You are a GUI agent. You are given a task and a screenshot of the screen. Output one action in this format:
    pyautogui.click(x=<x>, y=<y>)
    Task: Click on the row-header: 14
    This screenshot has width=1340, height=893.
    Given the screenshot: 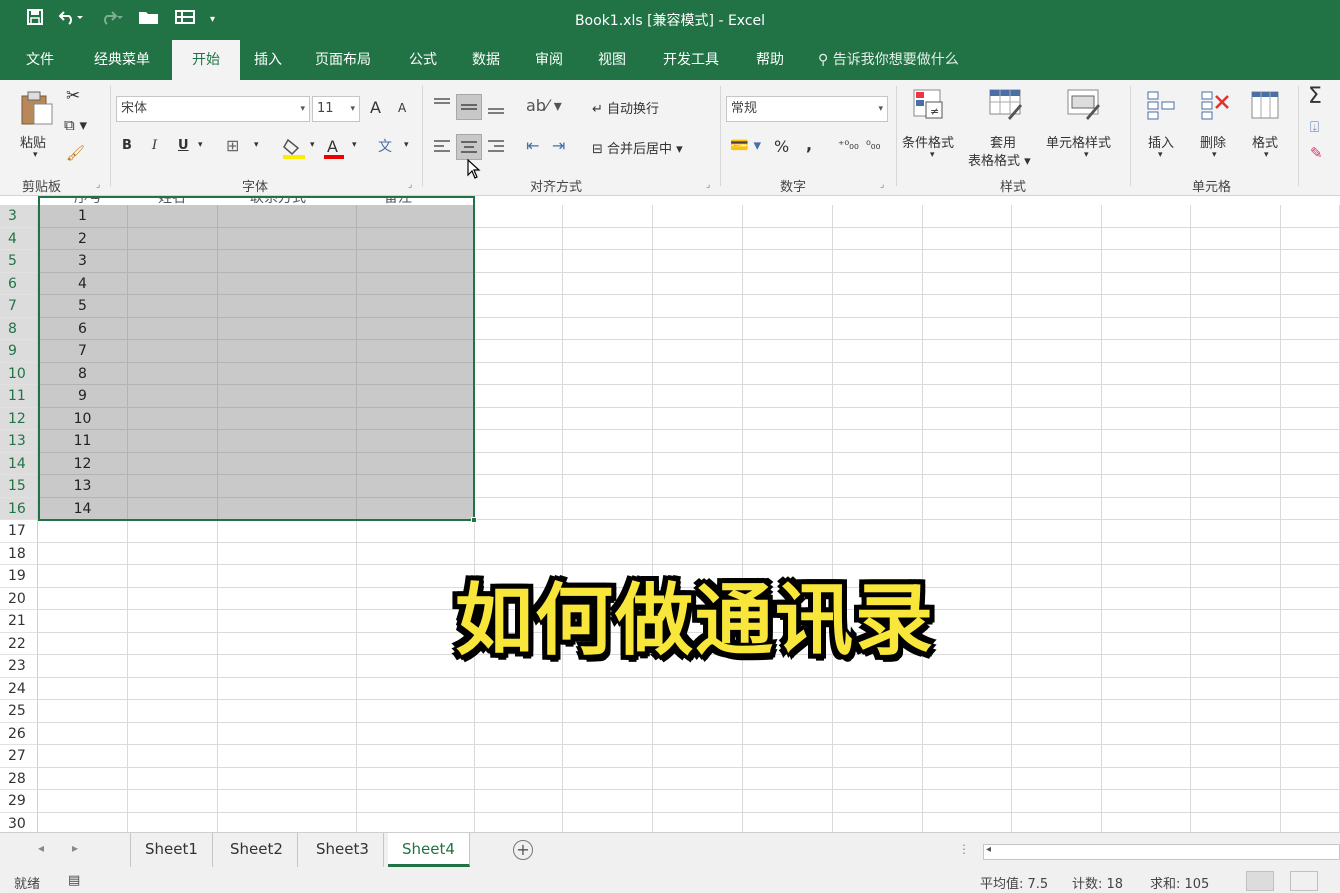 What is the action you would take?
    pyautogui.click(x=19, y=463)
    